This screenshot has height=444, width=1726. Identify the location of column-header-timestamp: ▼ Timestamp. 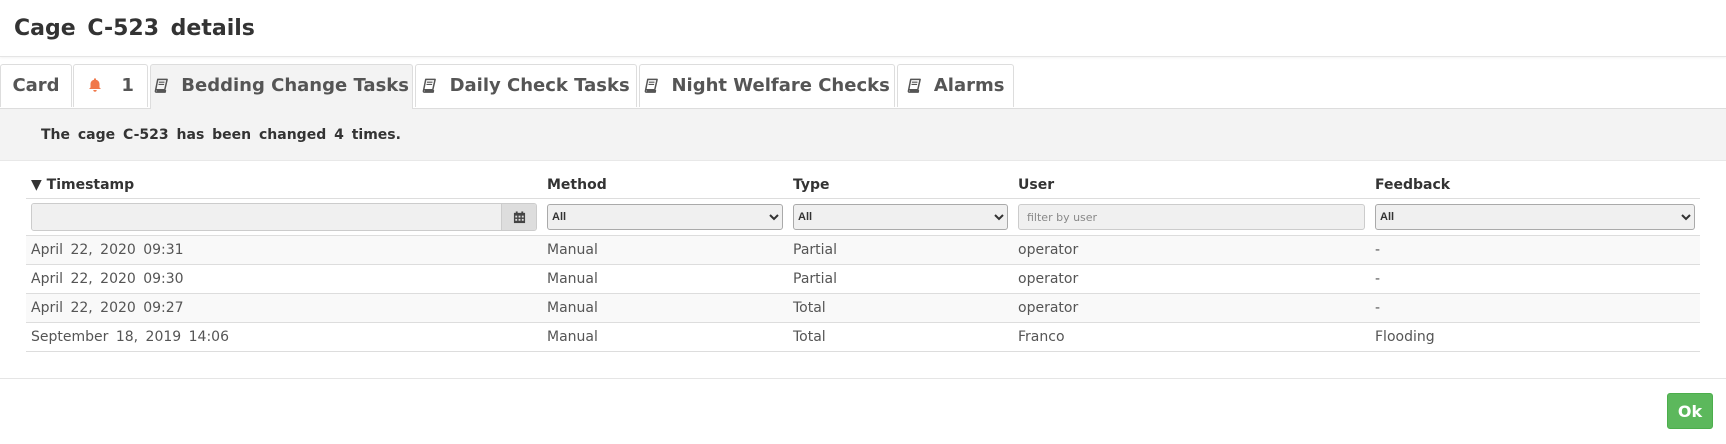
(284, 185).